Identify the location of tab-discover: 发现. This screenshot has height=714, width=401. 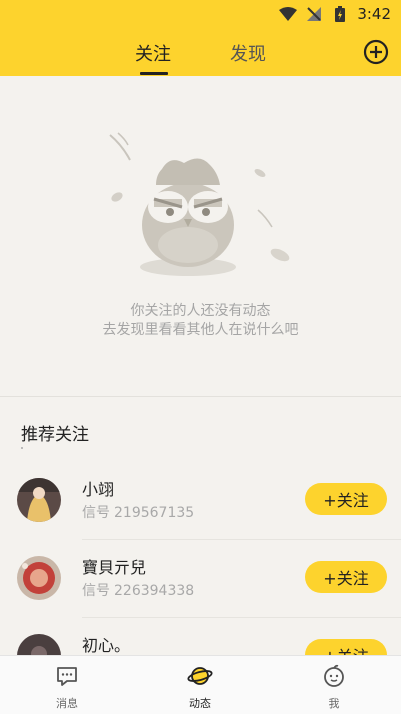
(248, 53).